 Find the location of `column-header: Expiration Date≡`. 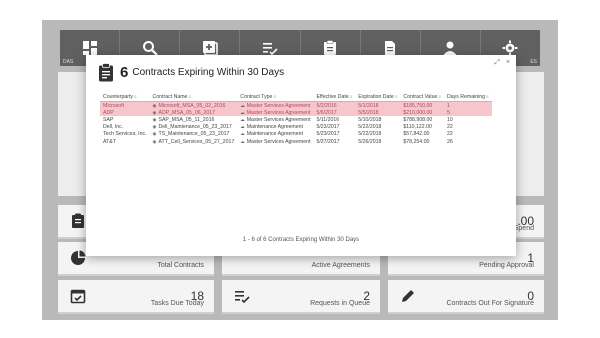

column-header: Expiration Date≡ is located at coordinates (378, 97).